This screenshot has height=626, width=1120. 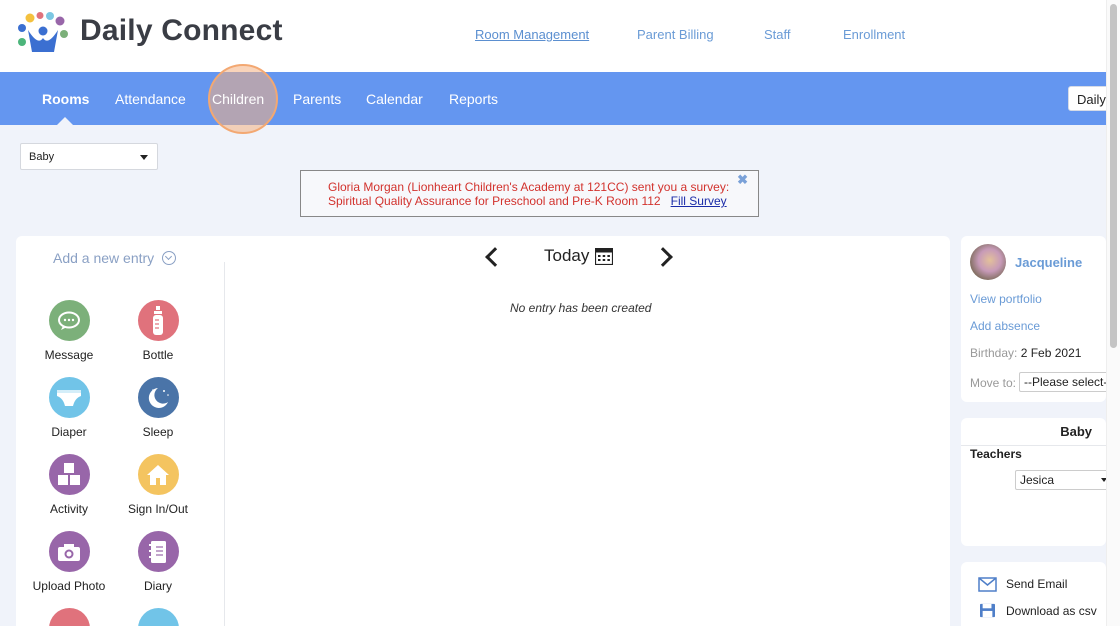 I want to click on download-csv-link: Download as csv, so click(x=1051, y=611).